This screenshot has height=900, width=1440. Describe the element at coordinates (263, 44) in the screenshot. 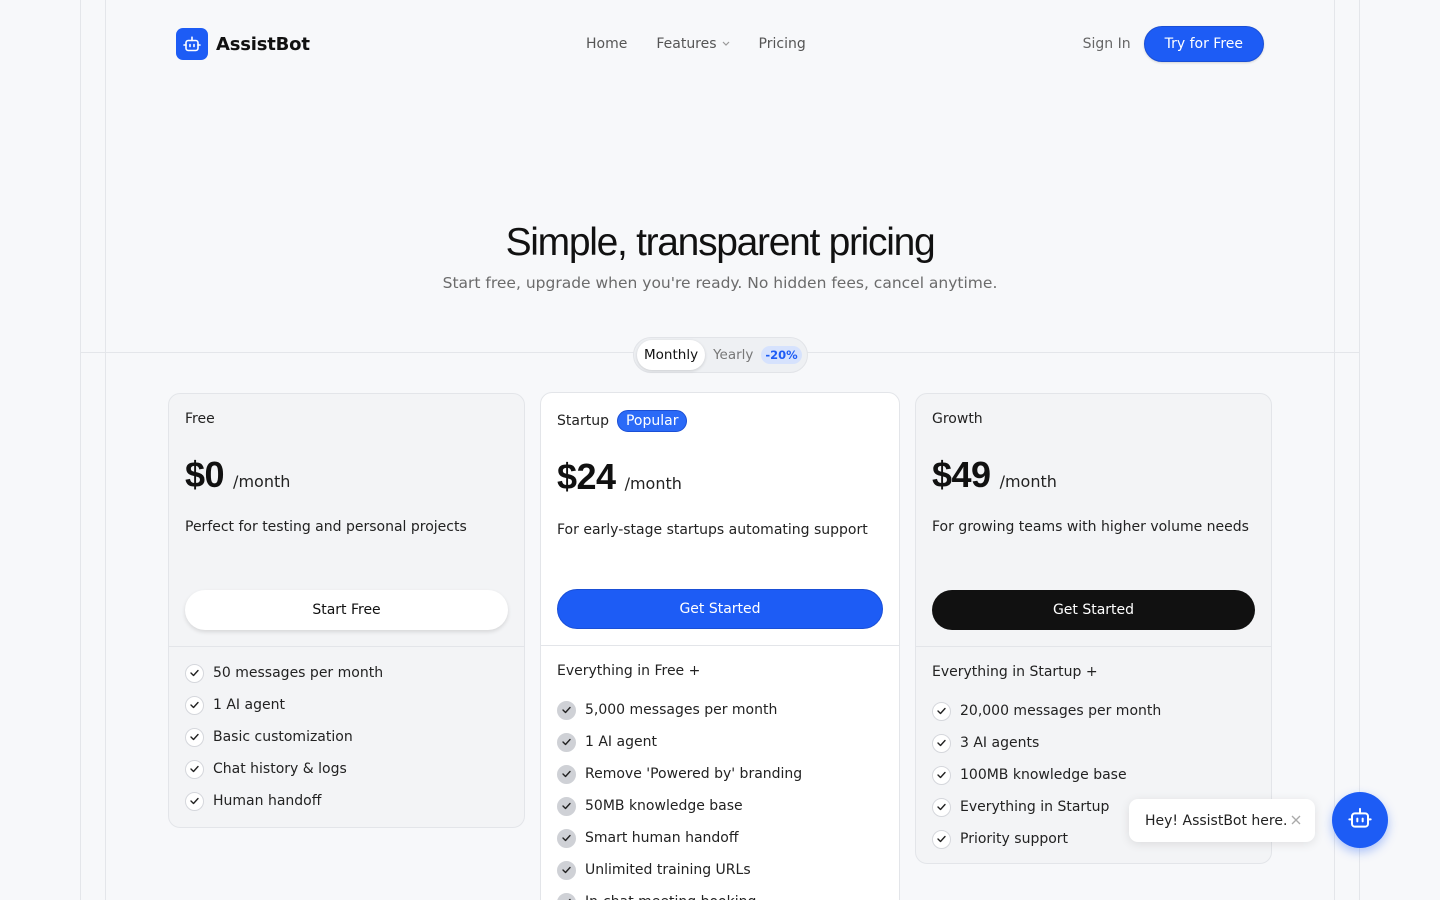

I see `brand-name: AssistBot` at that location.